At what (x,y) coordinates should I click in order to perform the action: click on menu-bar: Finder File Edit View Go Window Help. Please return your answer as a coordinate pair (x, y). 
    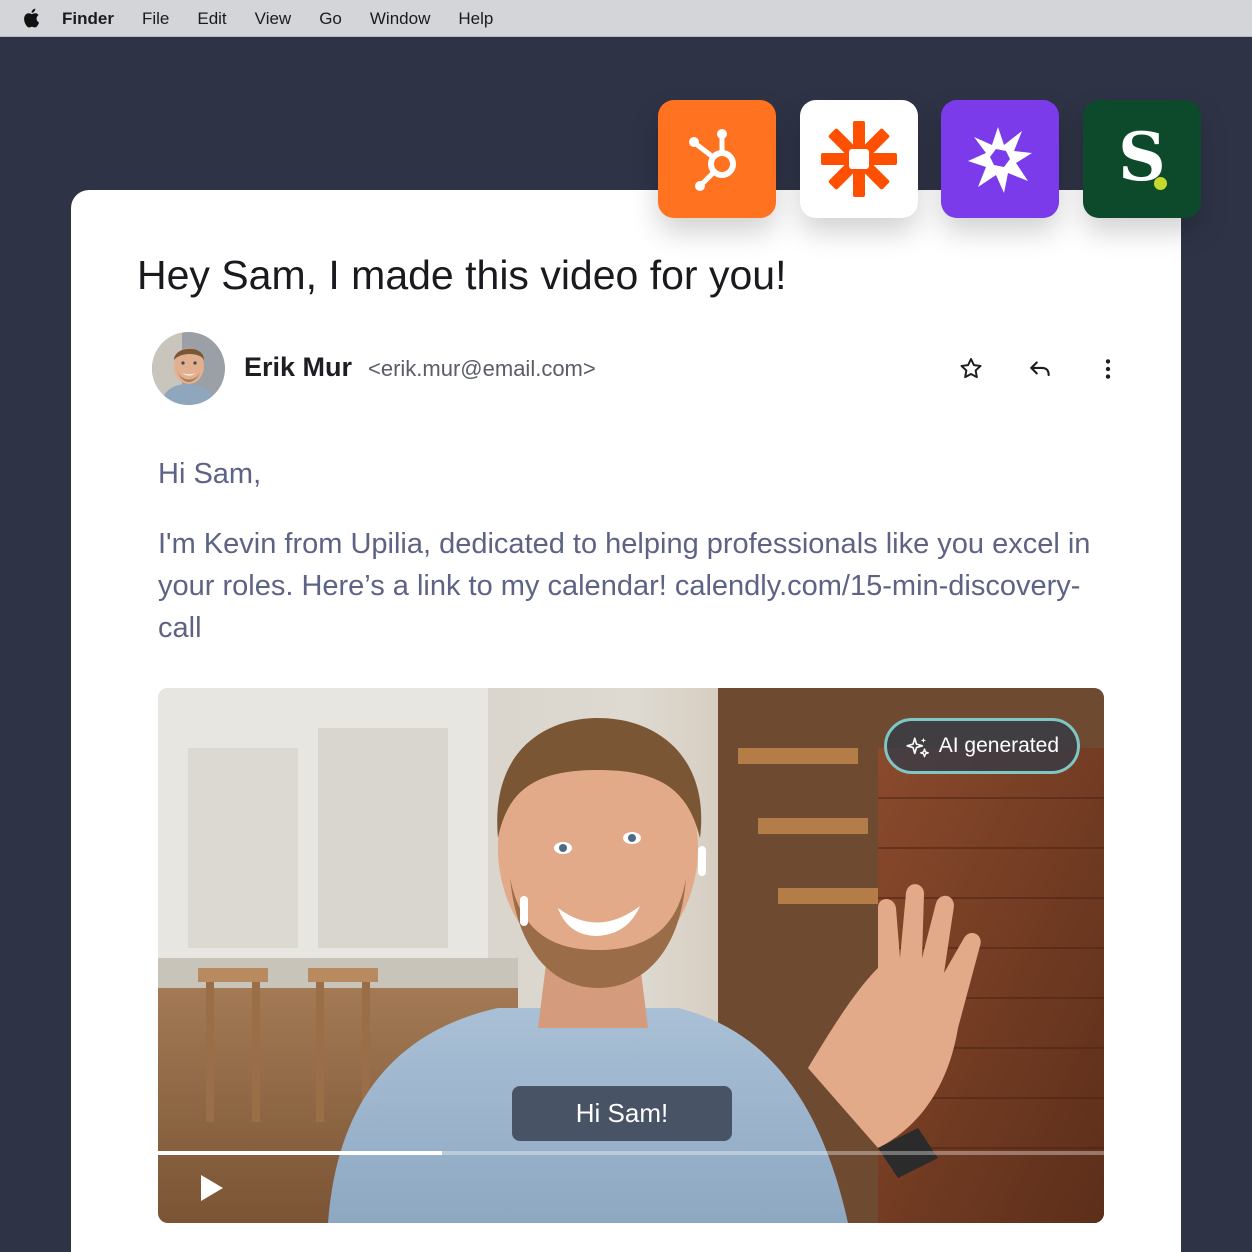
    Looking at the image, I should click on (626, 18).